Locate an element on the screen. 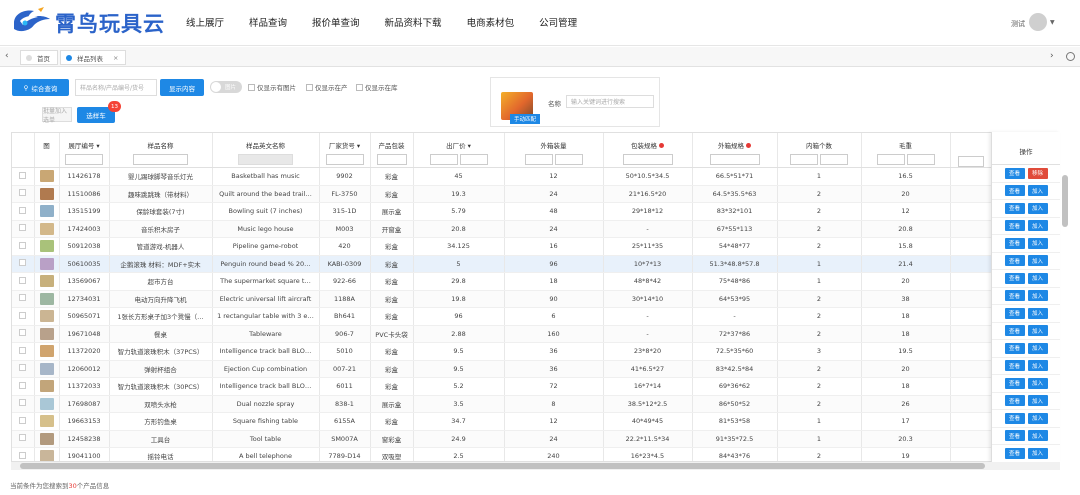 The image size is (1080, 495). keyword-input: 样品名称/产品编号/货号 is located at coordinates (116, 87).